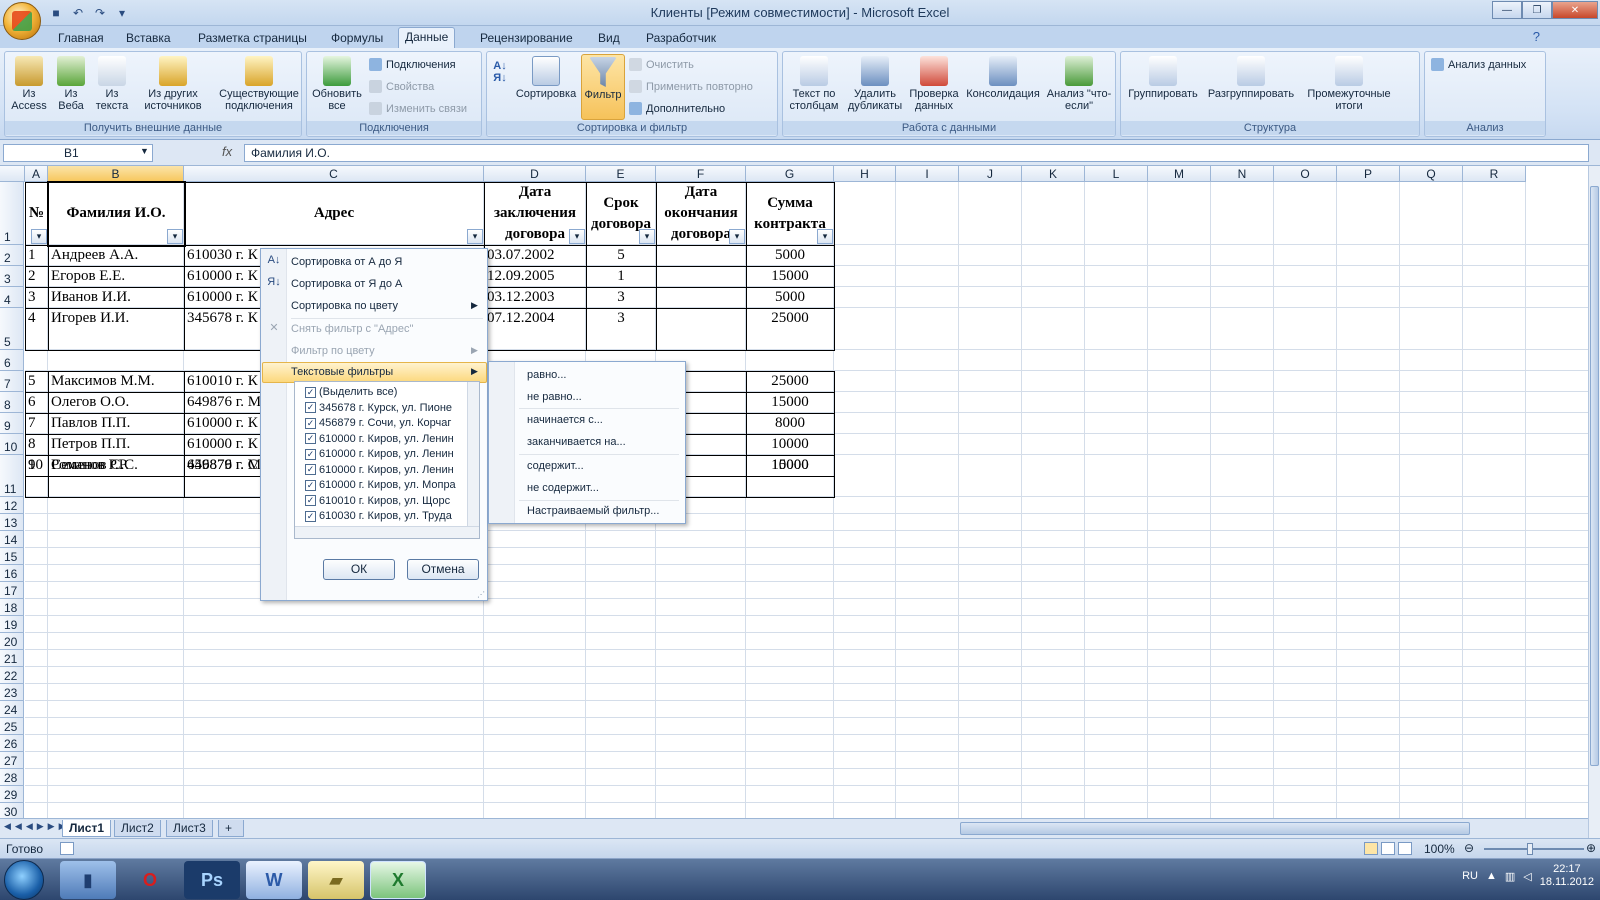  What do you see at coordinates (621, 255) in the screenshot?
I see `table-cell: 5` at bounding box center [621, 255].